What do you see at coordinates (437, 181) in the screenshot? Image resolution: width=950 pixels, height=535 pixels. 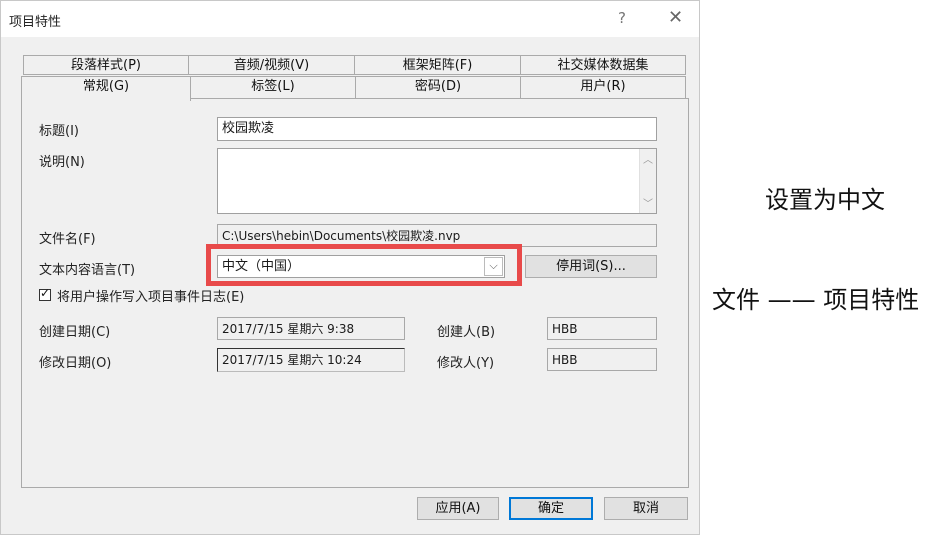 I see `description-textarea` at bounding box center [437, 181].